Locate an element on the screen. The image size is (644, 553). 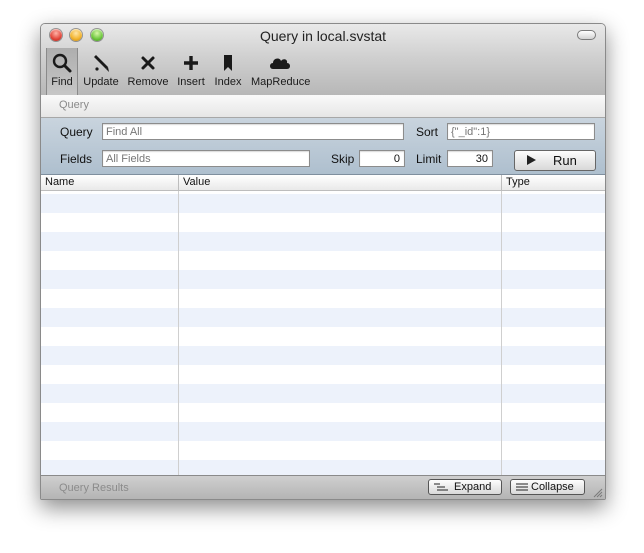
cloud-icon is located at coordinates (280, 63).